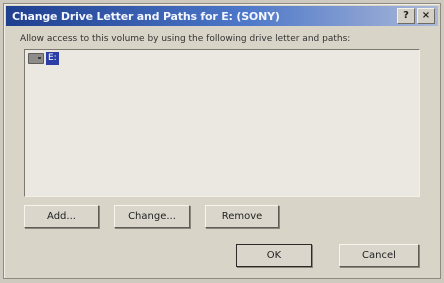 This screenshot has width=444, height=283. I want to click on close-button: ×, so click(426, 16).